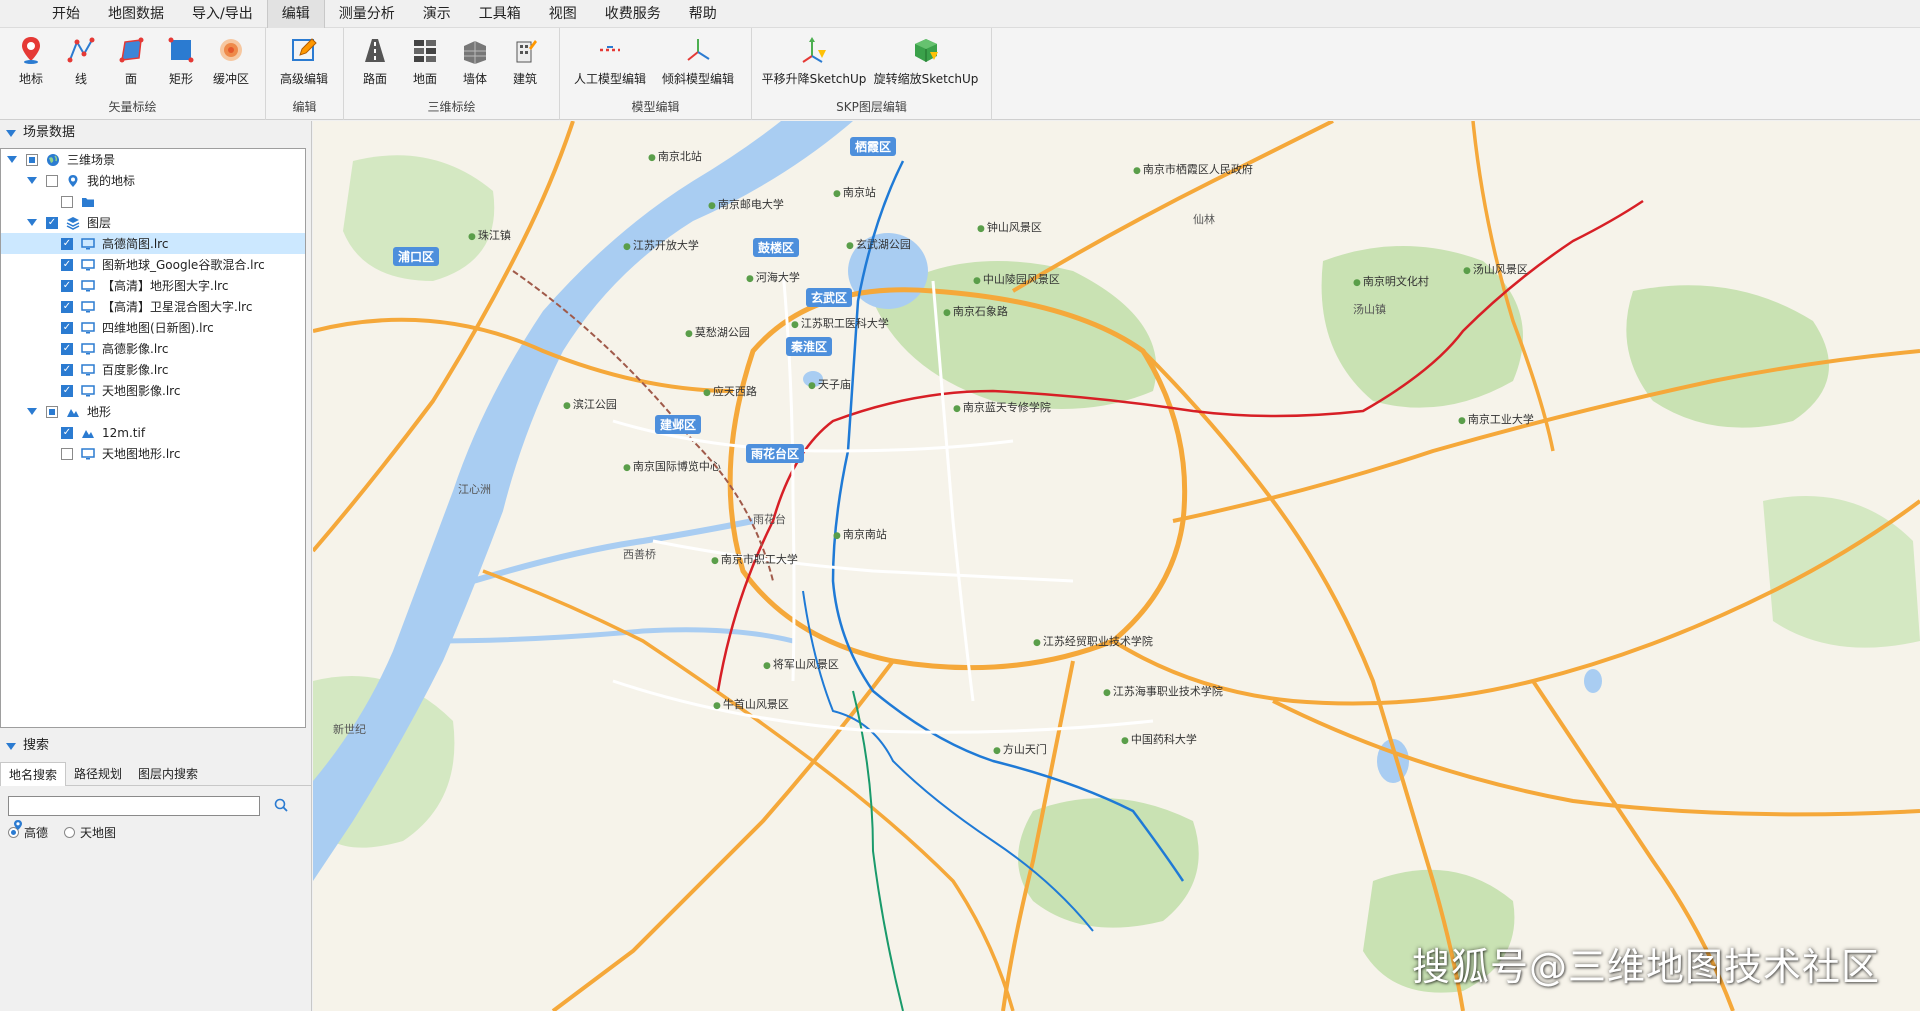 The height and width of the screenshot is (1011, 1920). Describe the element at coordinates (304, 62) in the screenshot. I see `advanced-edit-button: 高级编辑` at that location.